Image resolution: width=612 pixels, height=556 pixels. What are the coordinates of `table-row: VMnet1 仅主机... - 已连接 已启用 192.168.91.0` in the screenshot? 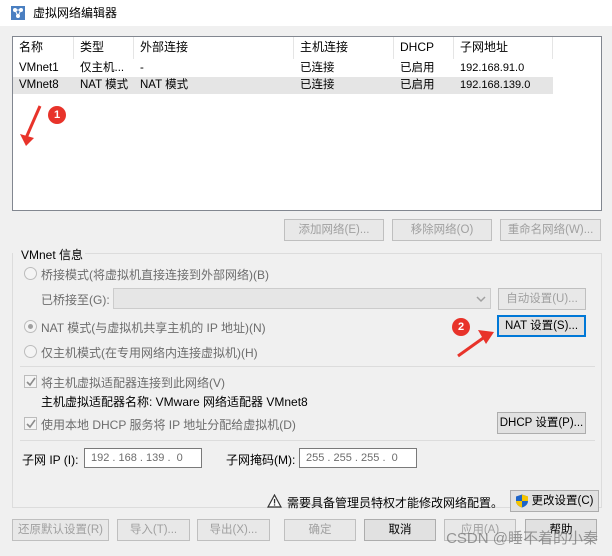 It's located at (283, 68).